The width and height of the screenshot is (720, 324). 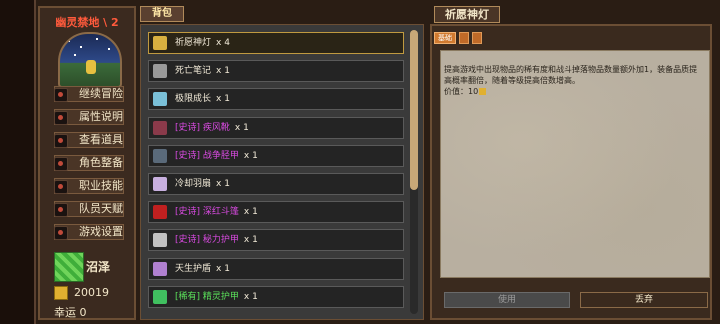 I want to click on bag-item: 祈愿神灯 x 4, so click(x=276, y=43).